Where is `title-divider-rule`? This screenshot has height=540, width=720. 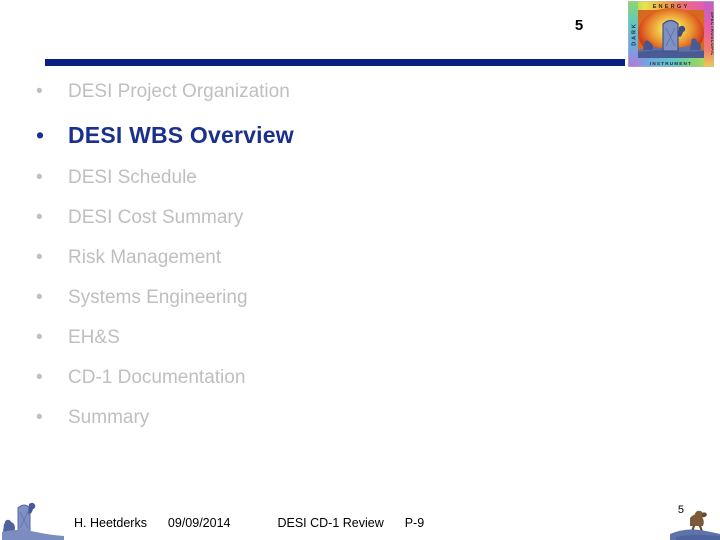 title-divider-rule is located at coordinates (335, 62).